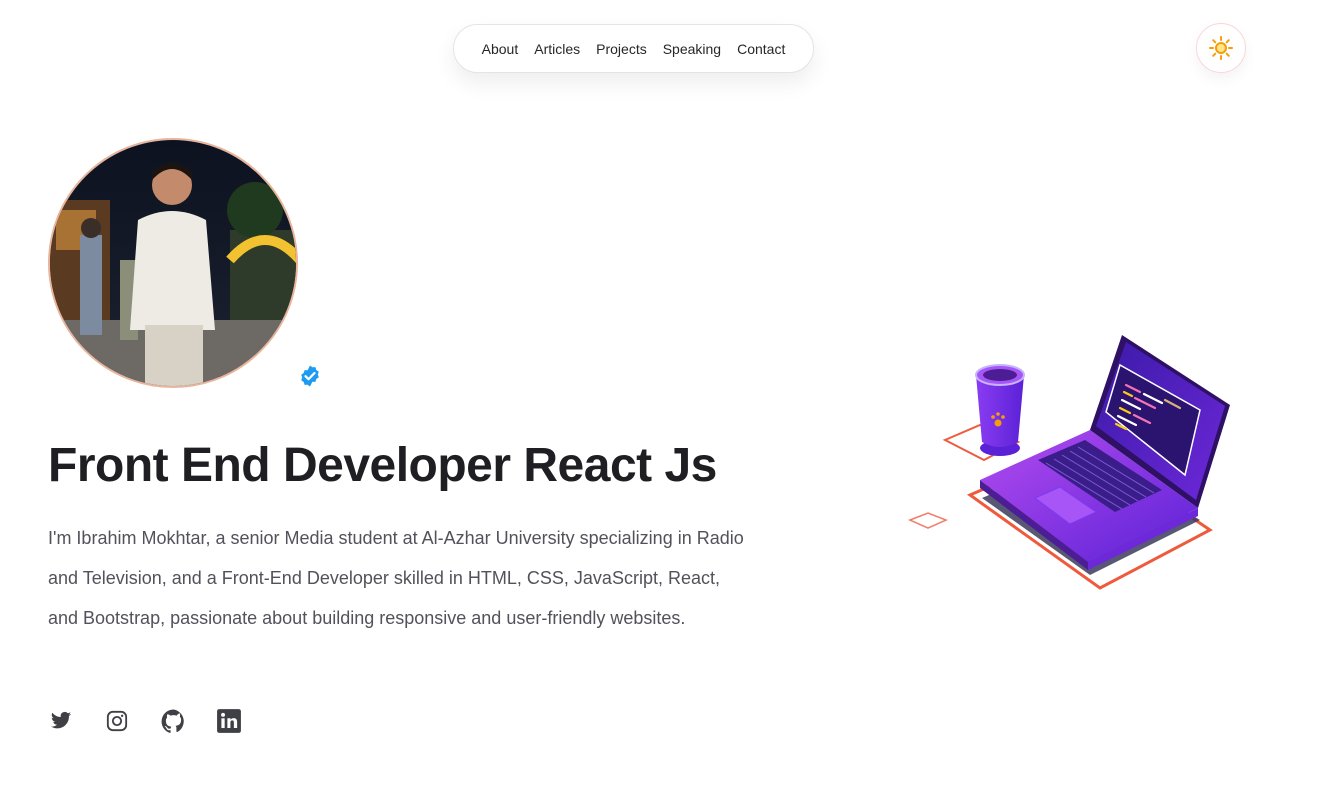 The image size is (1317, 802). I want to click on nav-projects: Projects, so click(621, 49).